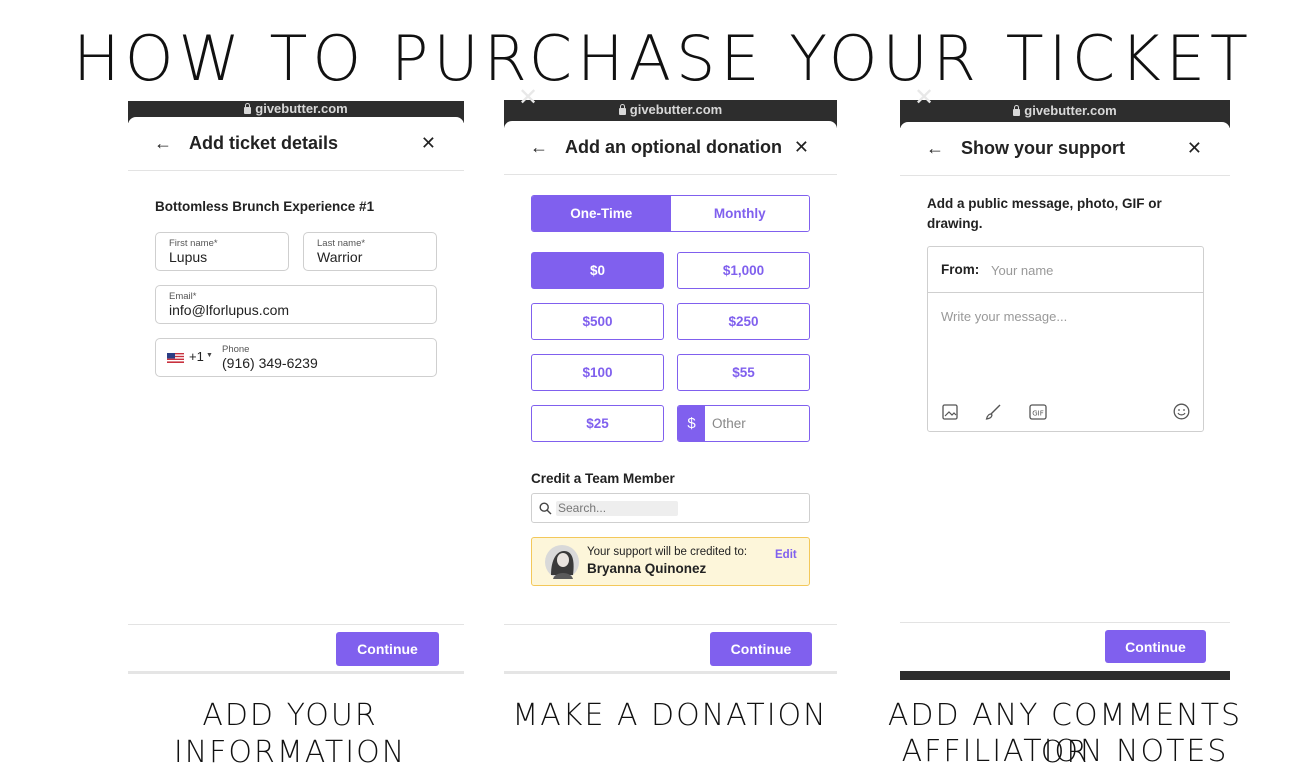 Image resolution: width=1292 pixels, height=775 pixels. Describe the element at coordinates (236, 349) in the screenshot. I see `phone-label: Phone` at that location.